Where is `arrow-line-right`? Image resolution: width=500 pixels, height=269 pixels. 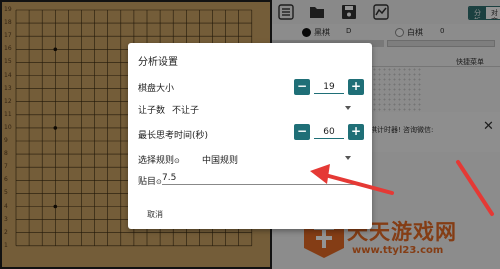
arrow-line-right is located at coordinates (475, 188).